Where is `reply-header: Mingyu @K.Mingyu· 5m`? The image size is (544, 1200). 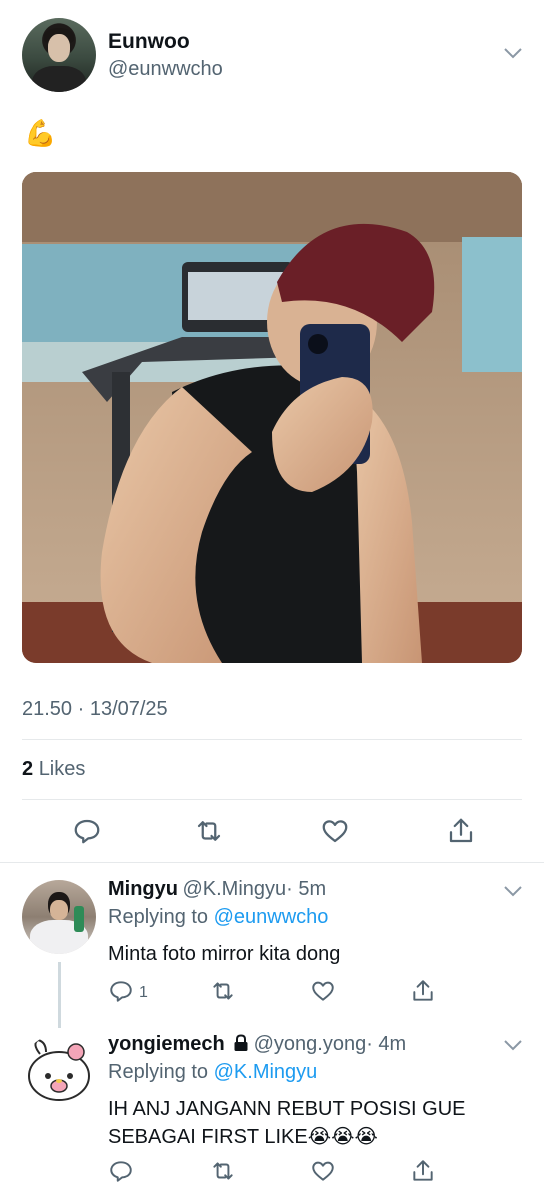 reply-header: Mingyu @K.Mingyu· 5m is located at coordinates (217, 889).